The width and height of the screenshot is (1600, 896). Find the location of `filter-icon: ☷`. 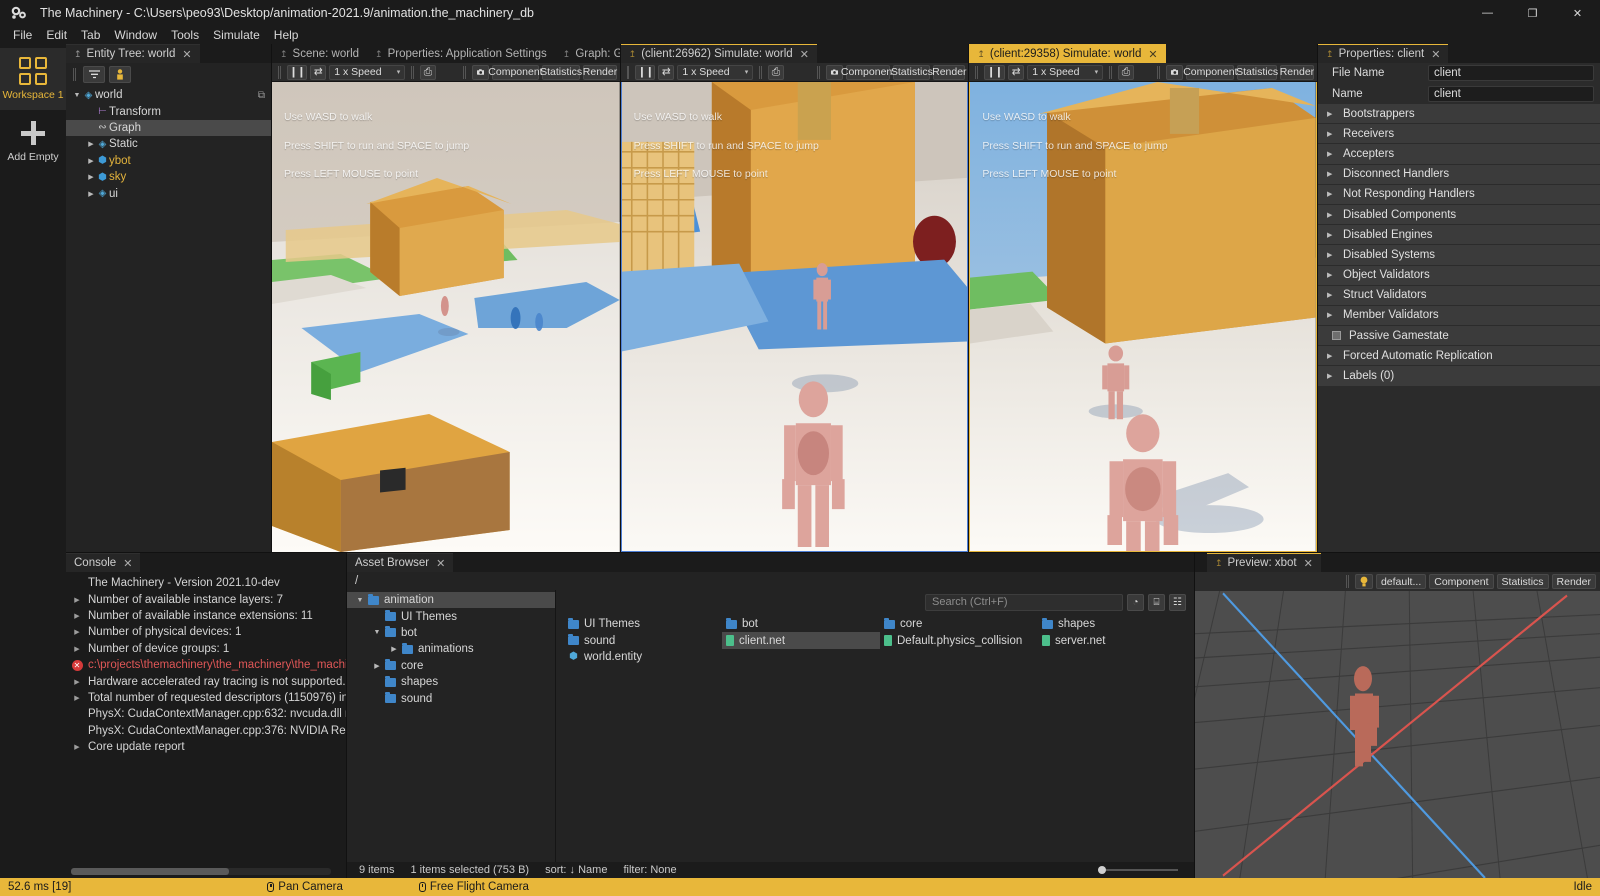

filter-icon: ☷ is located at coordinates (1177, 602).